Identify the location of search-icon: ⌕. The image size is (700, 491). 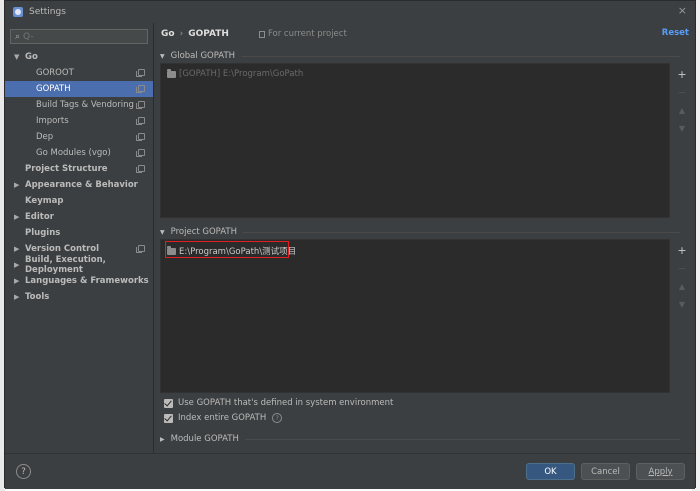
(18, 36).